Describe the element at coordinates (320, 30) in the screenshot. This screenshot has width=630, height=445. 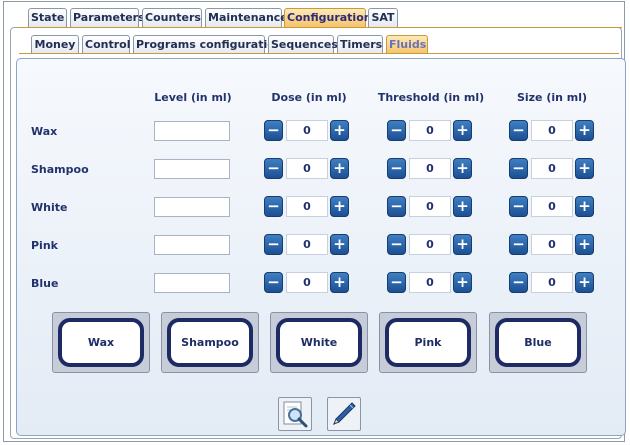
I see `tab-divider` at that location.